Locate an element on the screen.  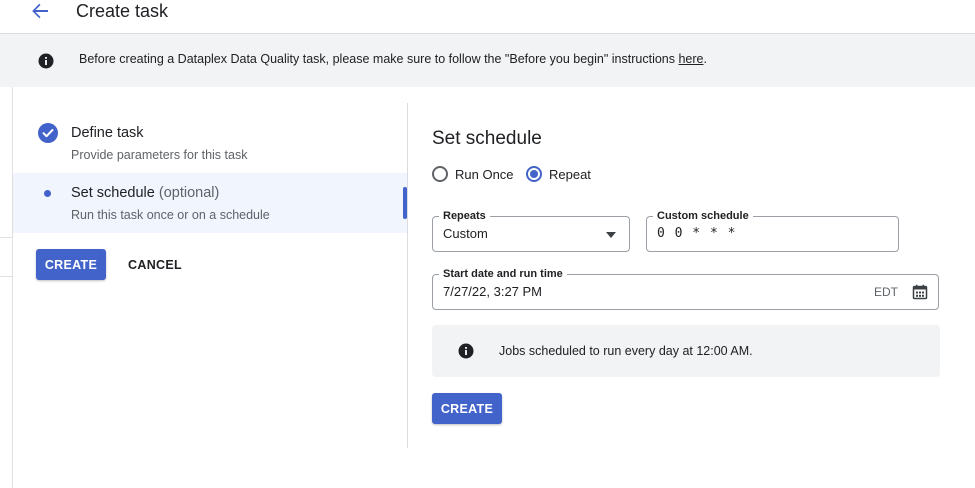
radio-label: Run Once is located at coordinates (484, 174).